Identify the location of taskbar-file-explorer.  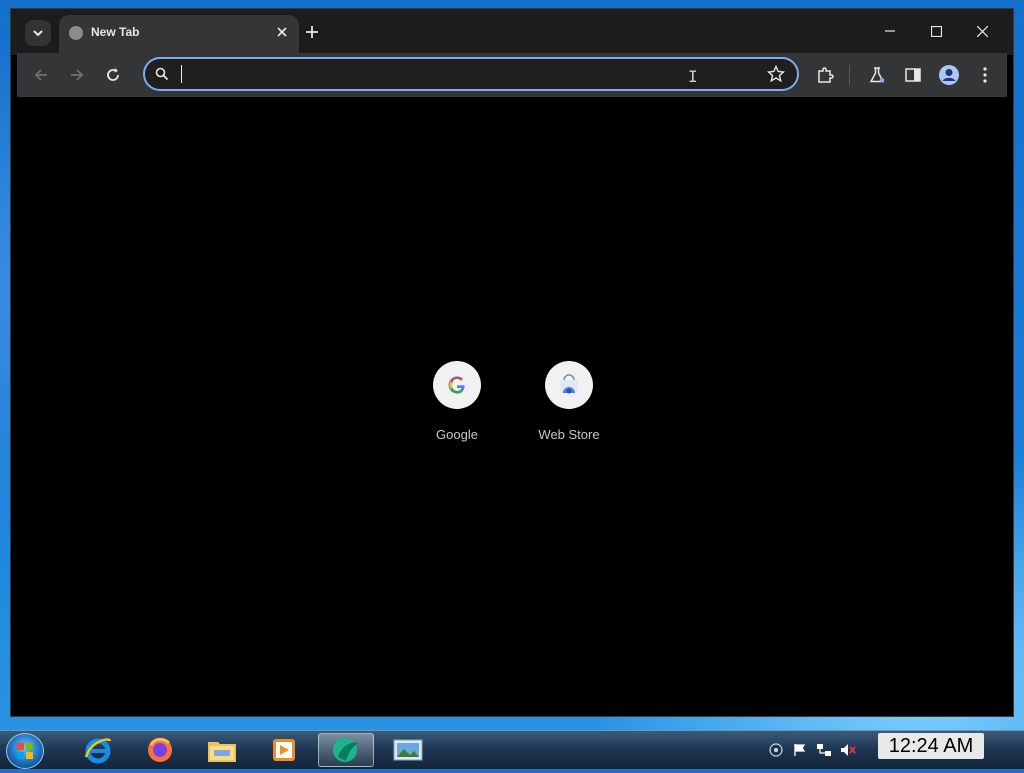
(222, 750).